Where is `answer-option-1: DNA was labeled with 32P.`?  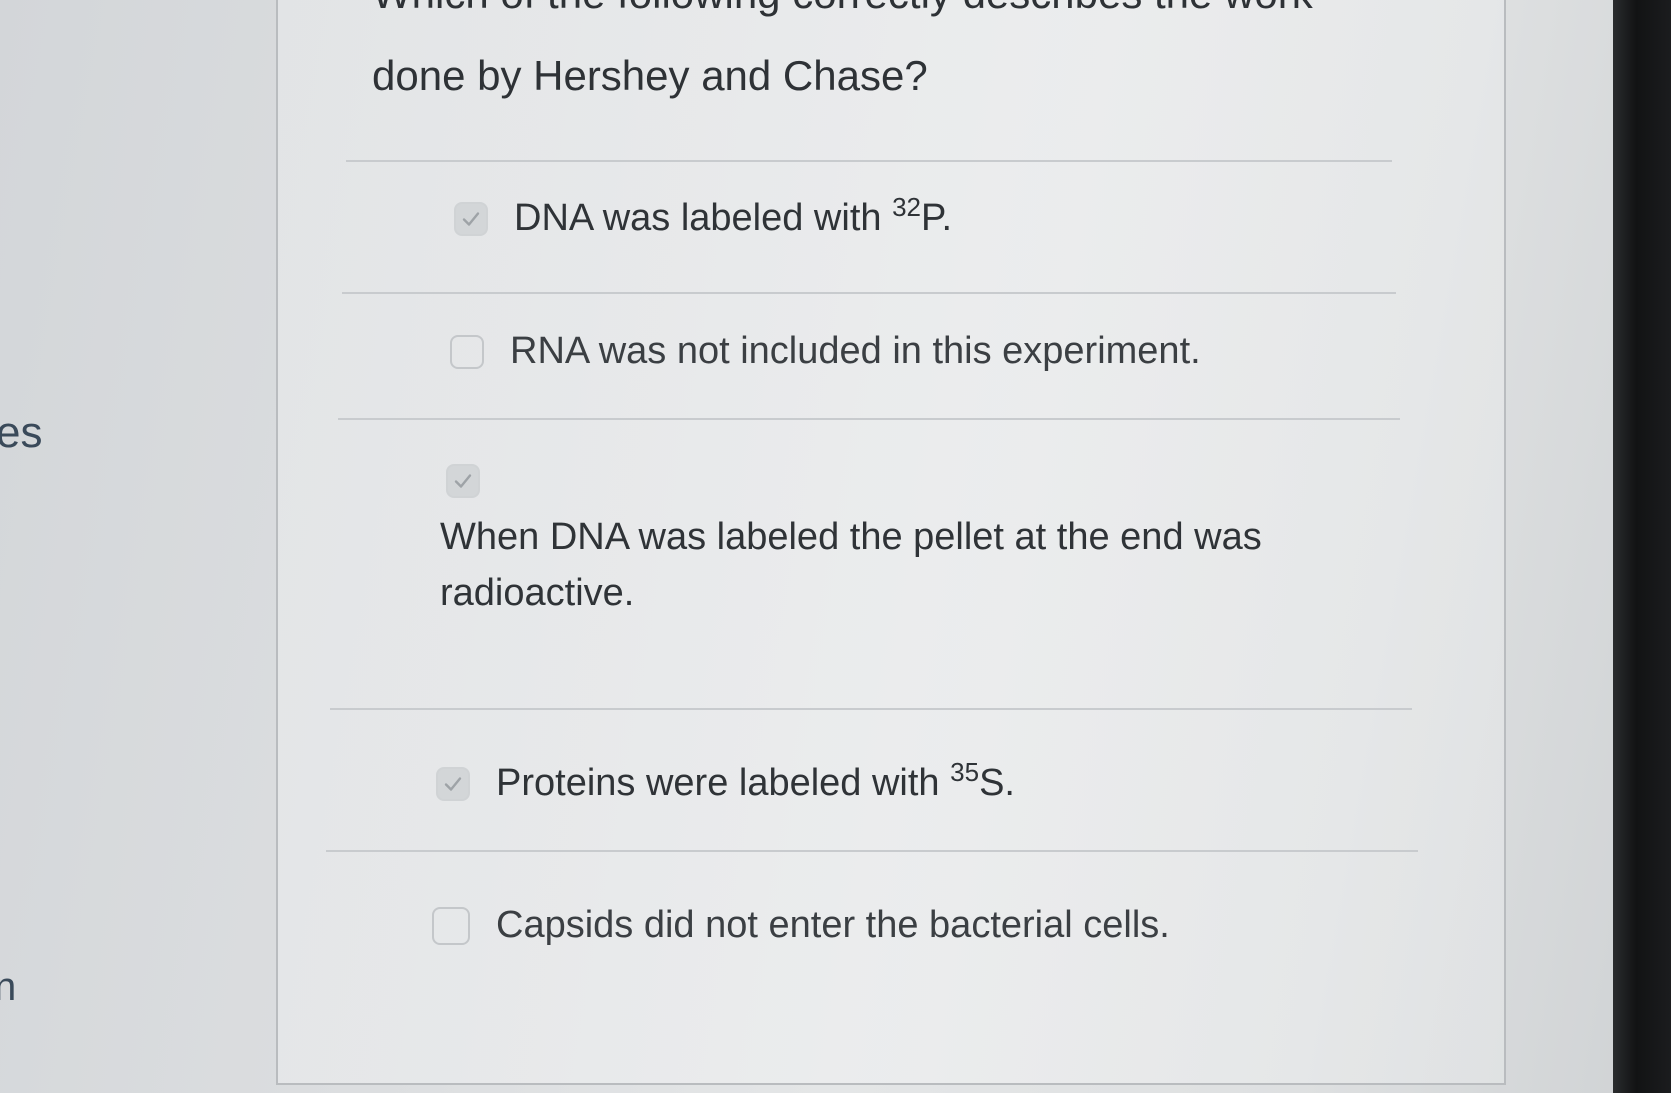 answer-option-1: DNA was labeled with 32P. is located at coordinates (703, 216).